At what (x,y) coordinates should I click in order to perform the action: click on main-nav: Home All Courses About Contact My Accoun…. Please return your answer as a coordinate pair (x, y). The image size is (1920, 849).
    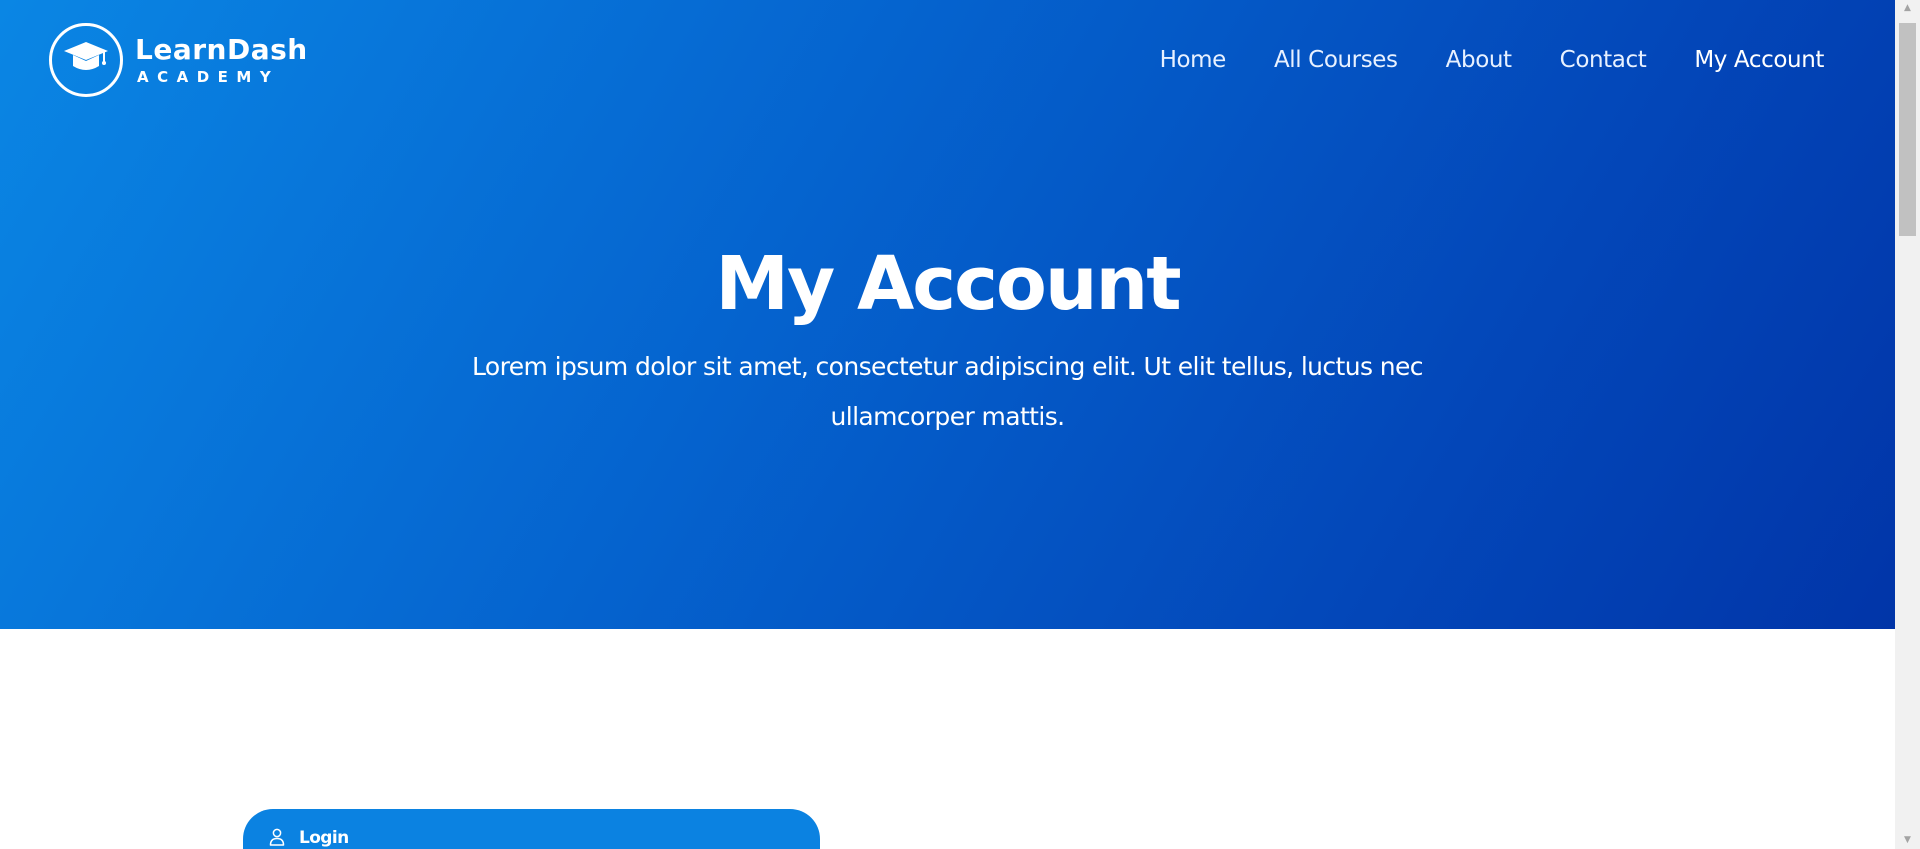
    Looking at the image, I should click on (1468, 60).